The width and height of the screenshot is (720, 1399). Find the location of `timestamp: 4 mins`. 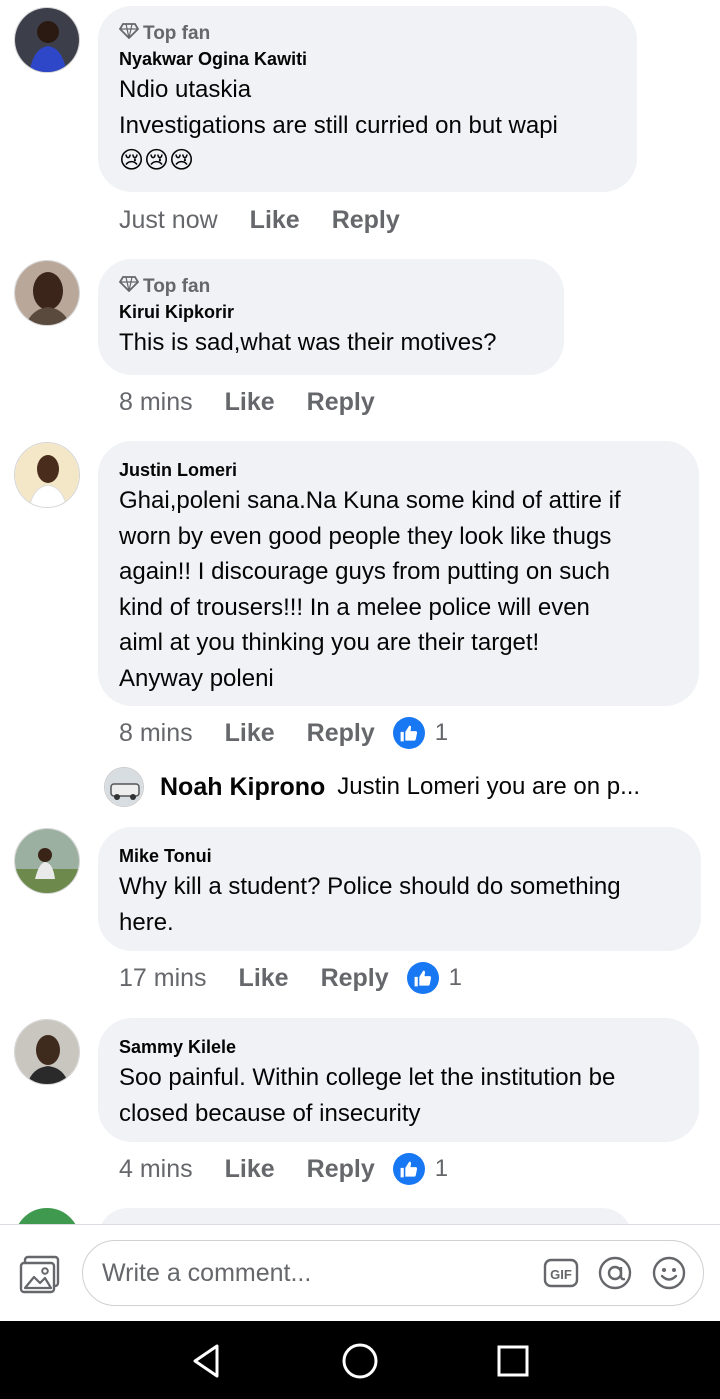

timestamp: 4 mins is located at coordinates (156, 1169).